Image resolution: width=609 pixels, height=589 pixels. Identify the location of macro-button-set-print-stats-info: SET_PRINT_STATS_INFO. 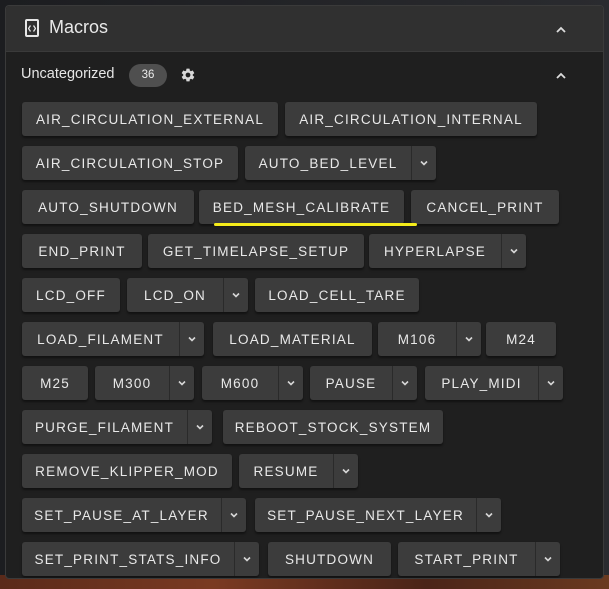
(140, 559).